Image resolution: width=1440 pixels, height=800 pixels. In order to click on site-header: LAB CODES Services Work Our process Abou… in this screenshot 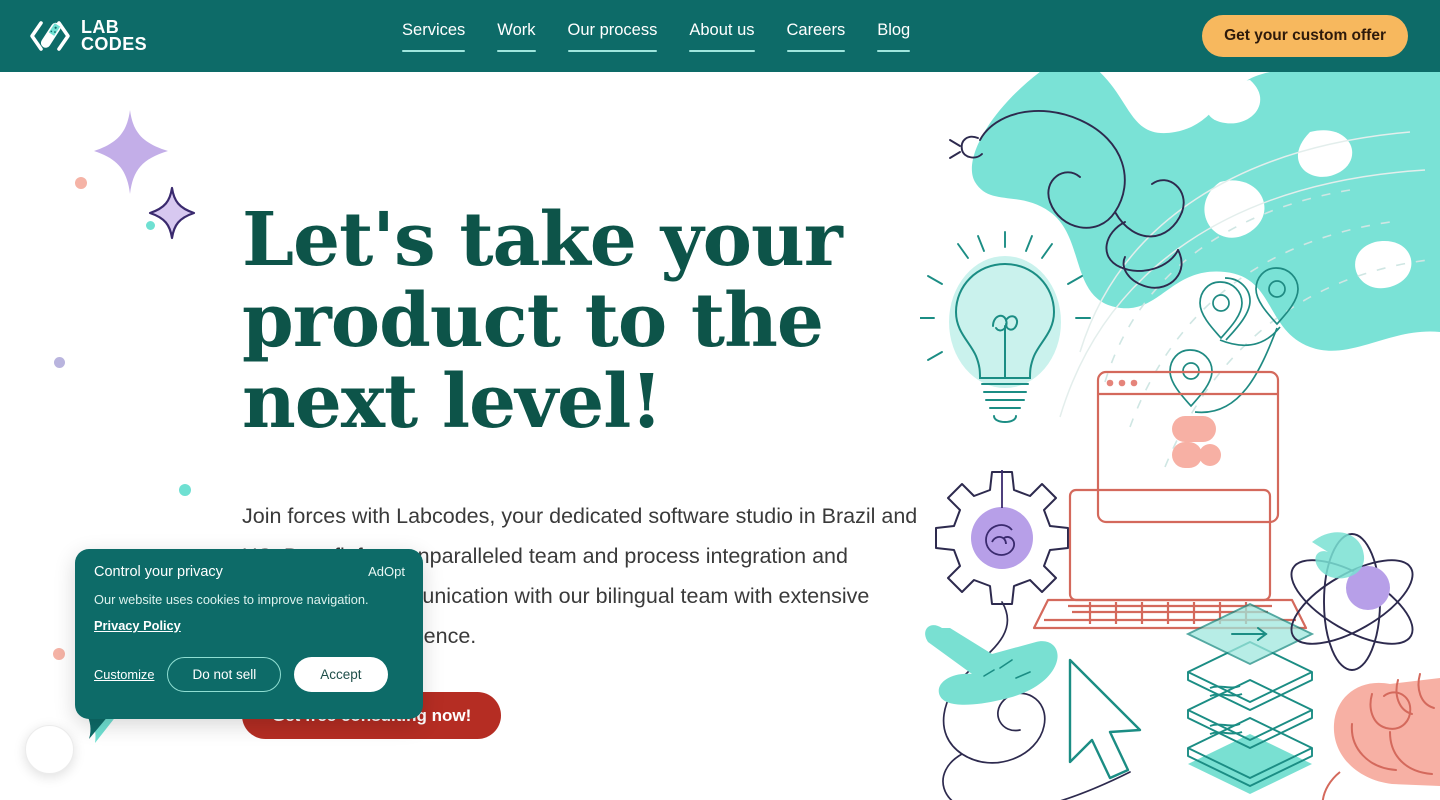, I will do `click(720, 36)`.